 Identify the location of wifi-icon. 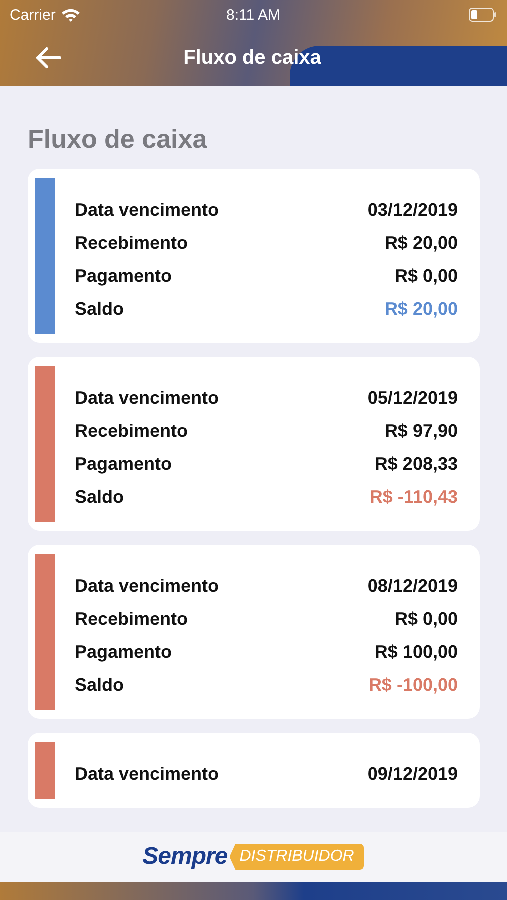
(70, 15).